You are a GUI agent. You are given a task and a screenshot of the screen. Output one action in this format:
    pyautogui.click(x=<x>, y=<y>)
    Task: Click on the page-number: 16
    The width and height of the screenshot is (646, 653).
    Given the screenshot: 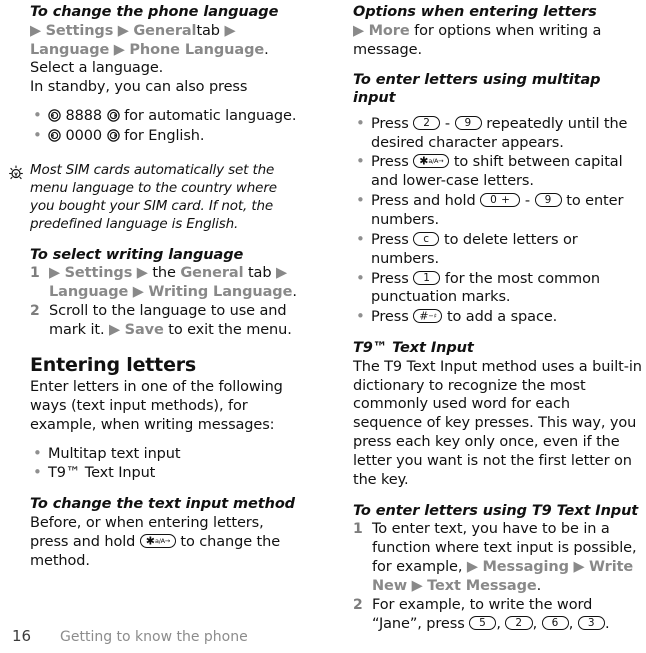 What is the action you would take?
    pyautogui.click(x=22, y=636)
    